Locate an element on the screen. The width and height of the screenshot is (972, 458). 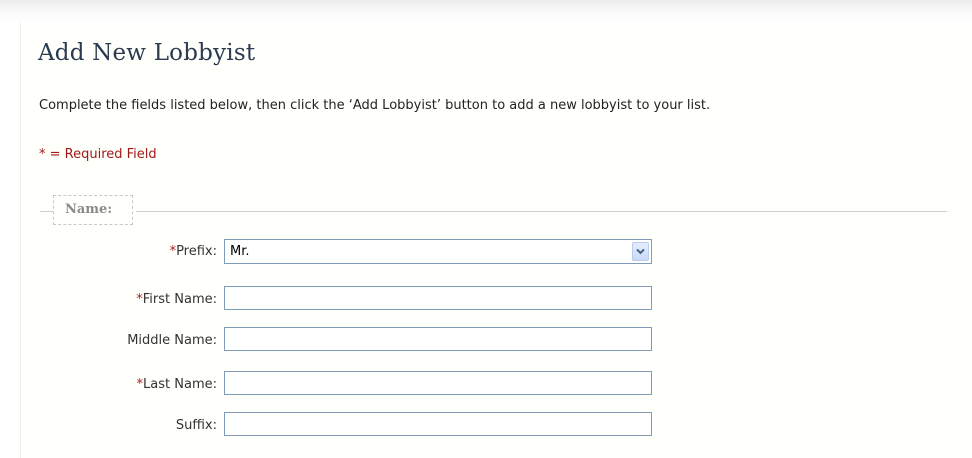
fieldset-border-left is located at coordinates (46, 211).